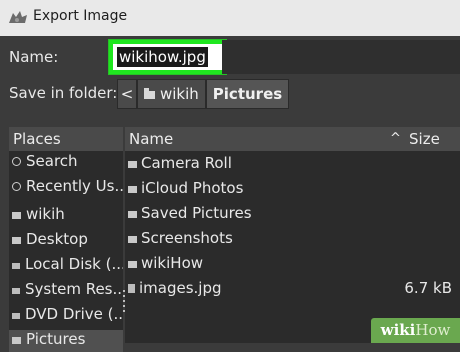  I want to click on breadcrumb-back-button: <, so click(127, 94).